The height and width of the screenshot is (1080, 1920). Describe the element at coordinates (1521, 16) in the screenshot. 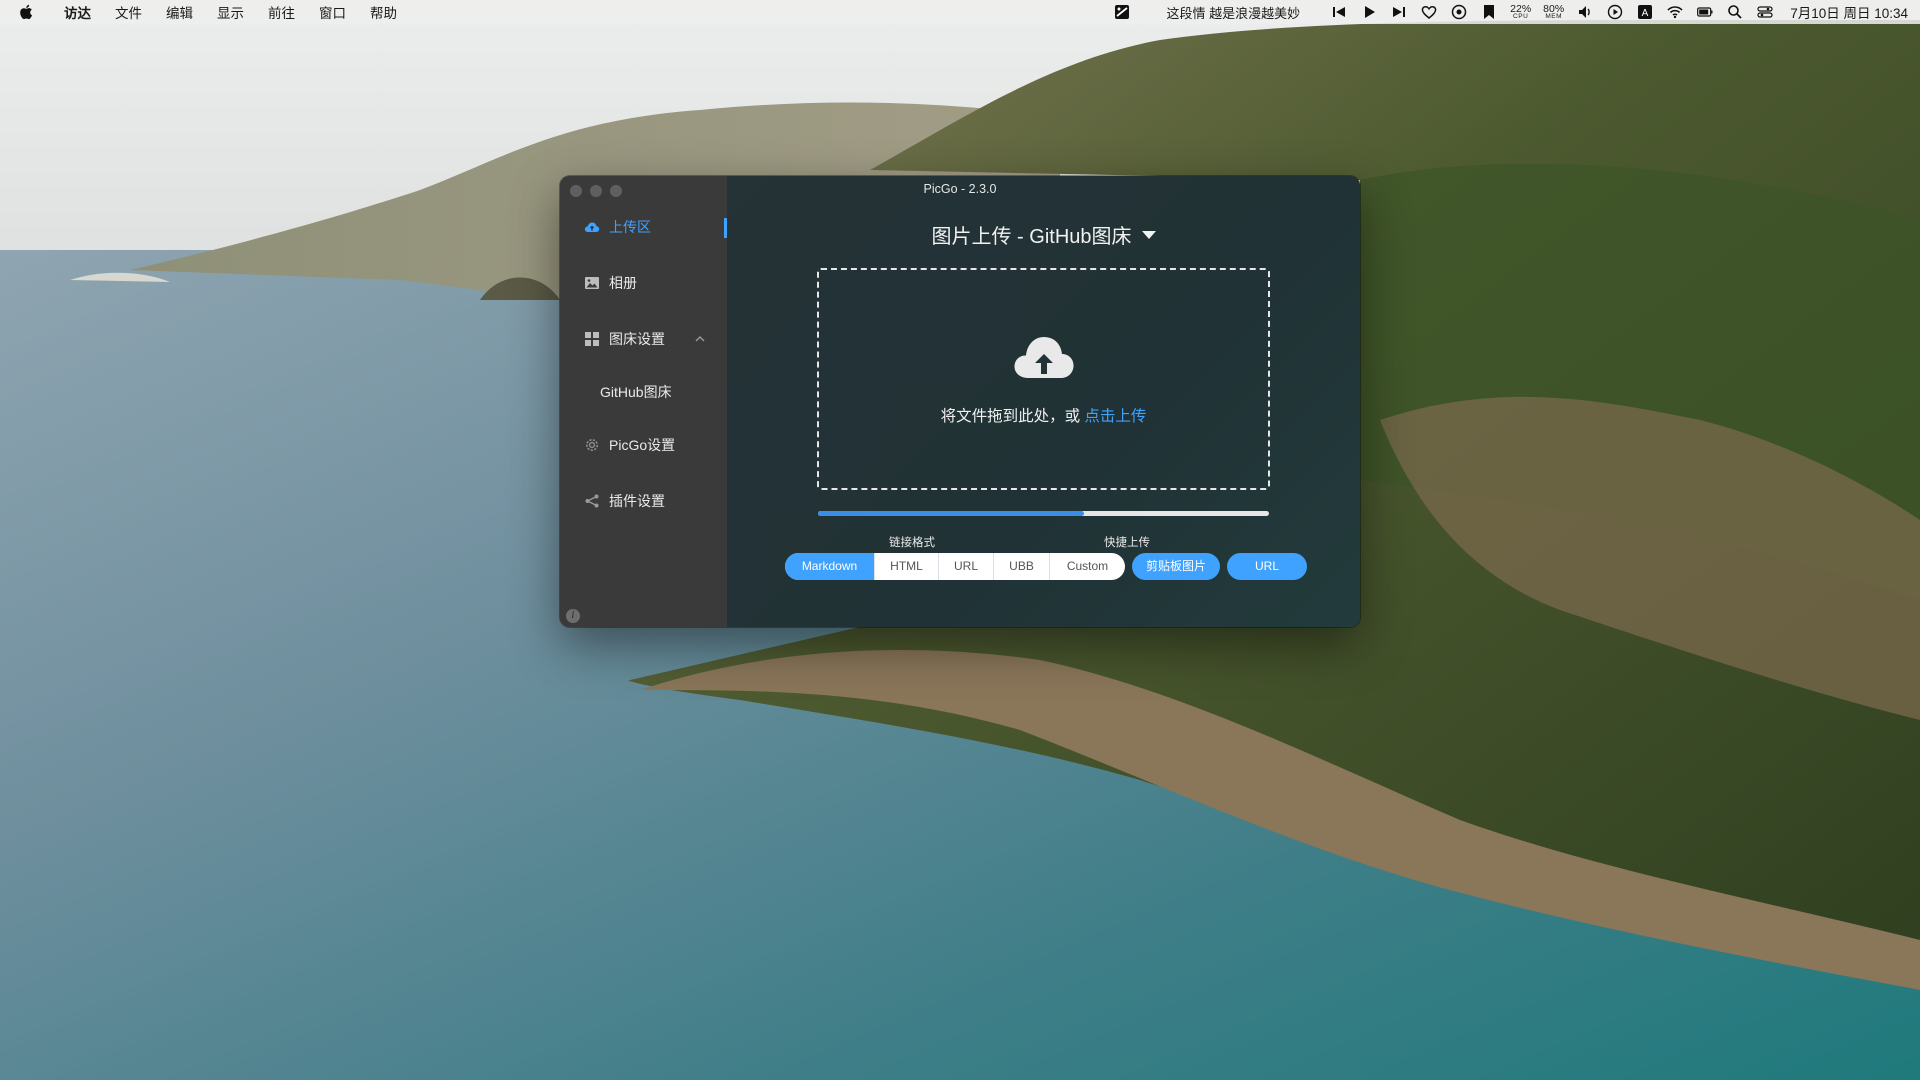

I see `cpu-label: CPU` at that location.